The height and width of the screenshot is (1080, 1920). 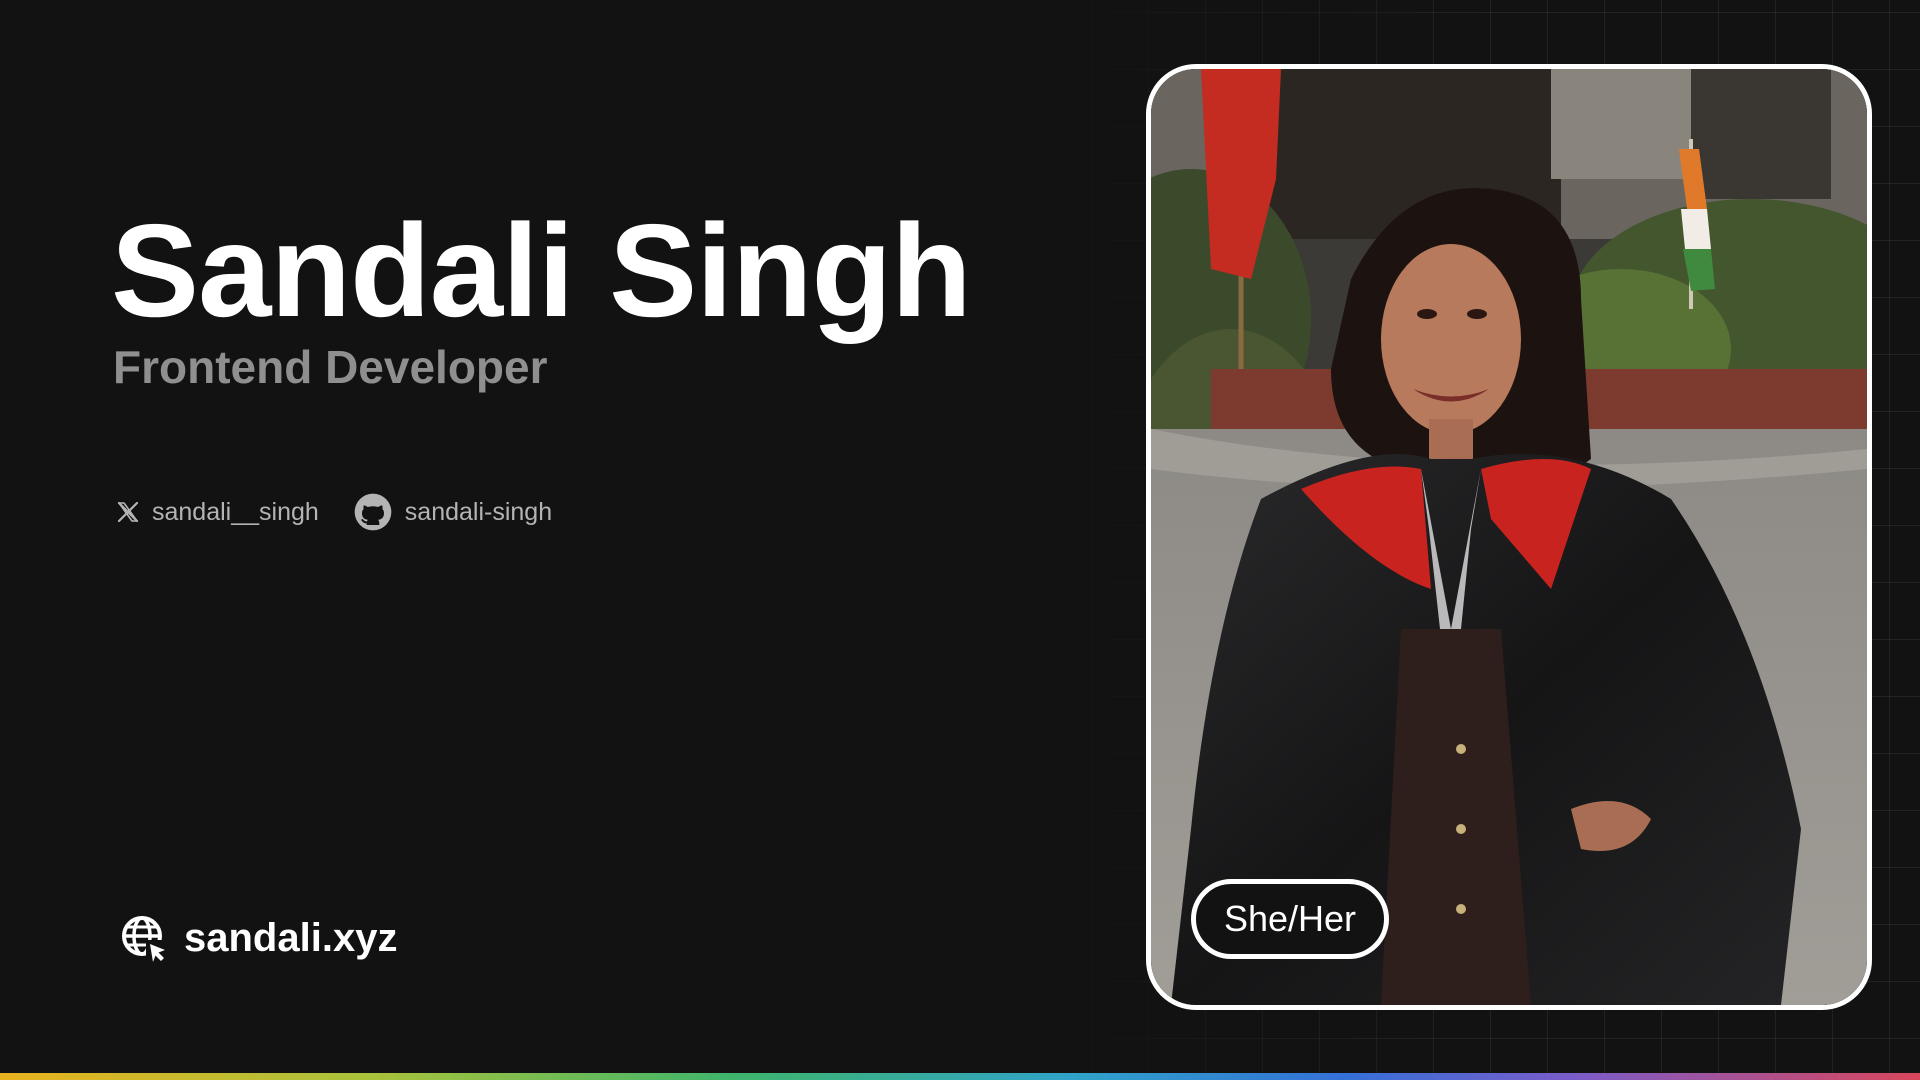 I want to click on social-link-x: sandali__singh, so click(x=217, y=512).